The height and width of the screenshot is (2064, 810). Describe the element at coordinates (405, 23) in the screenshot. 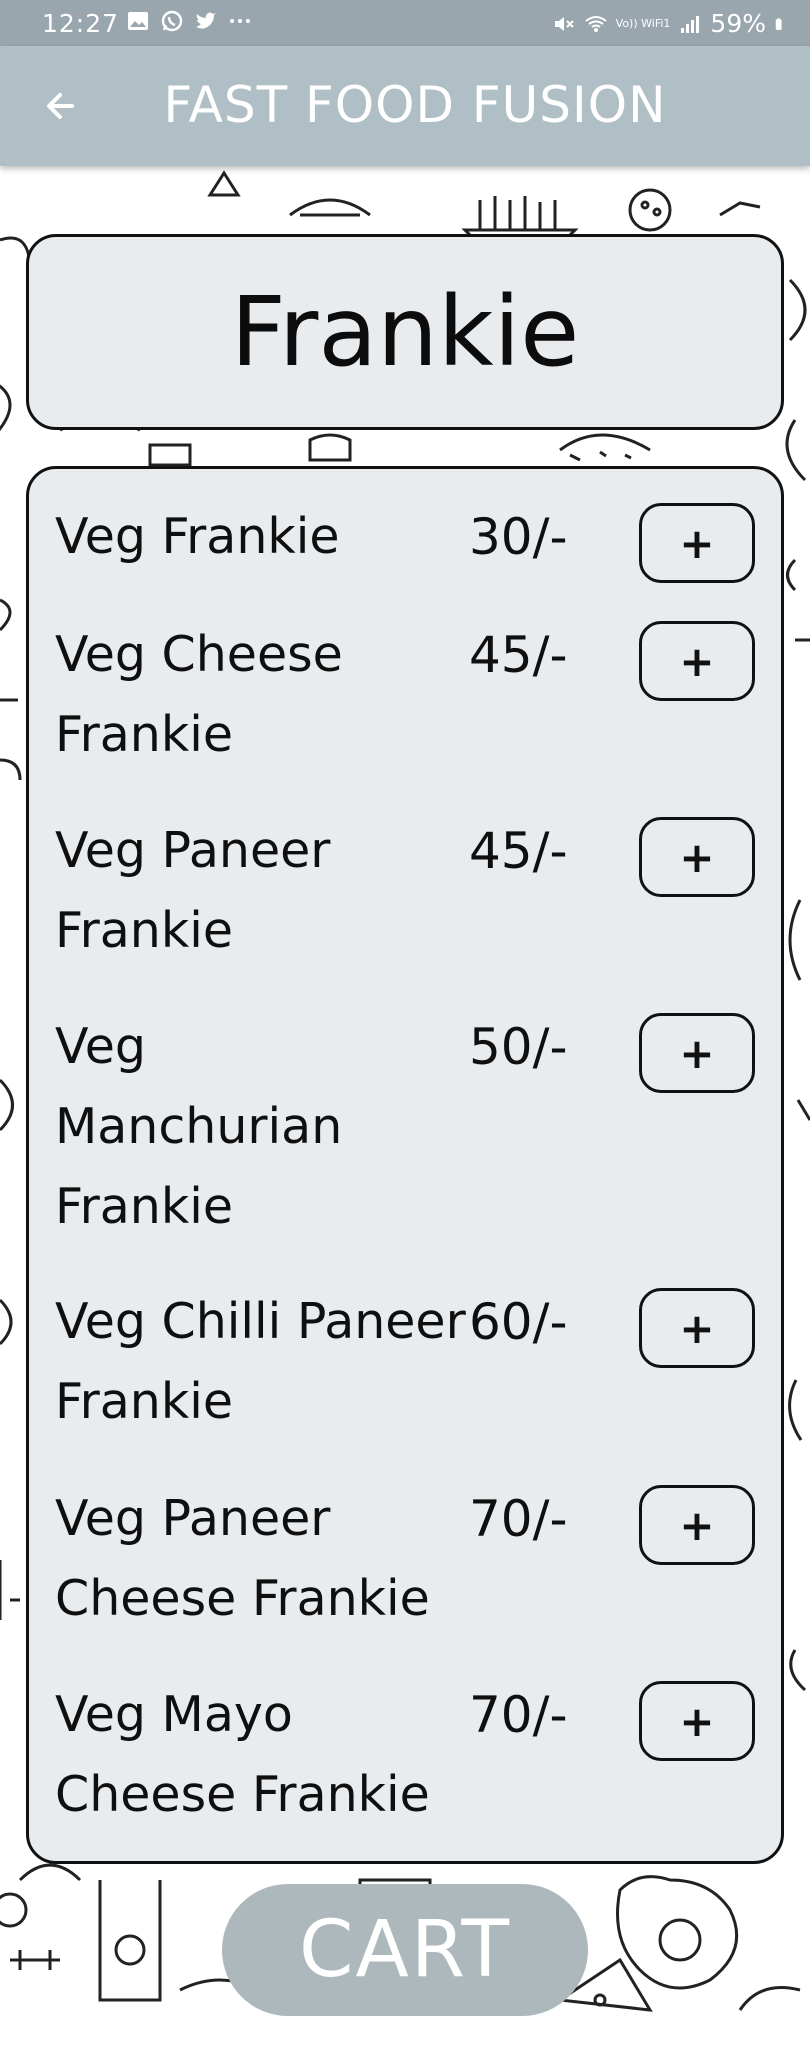

I see `status-bar: 12:27 Vo)) WiFi1 59%` at that location.